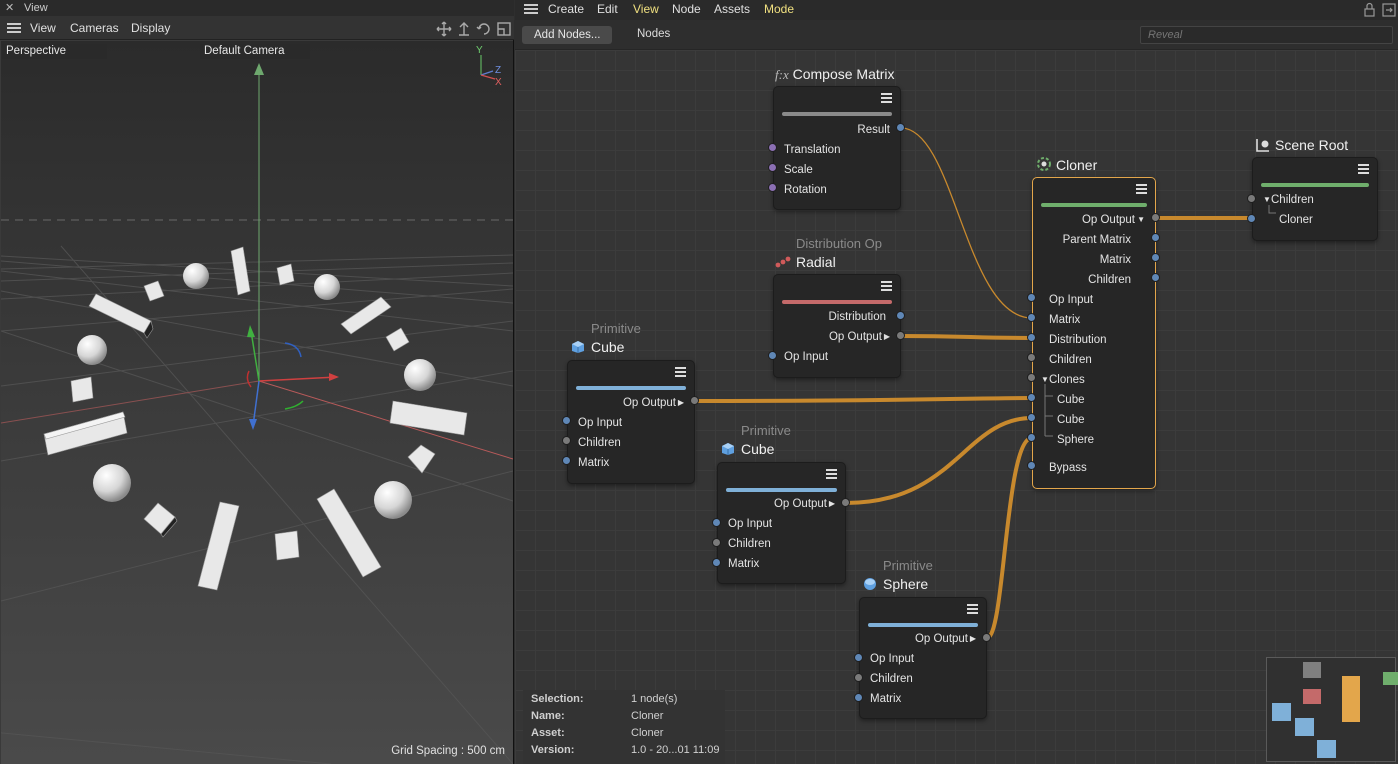 The width and height of the screenshot is (1398, 764). Describe the element at coordinates (732, 9) in the screenshot. I see `menu-assets: Assets` at that location.